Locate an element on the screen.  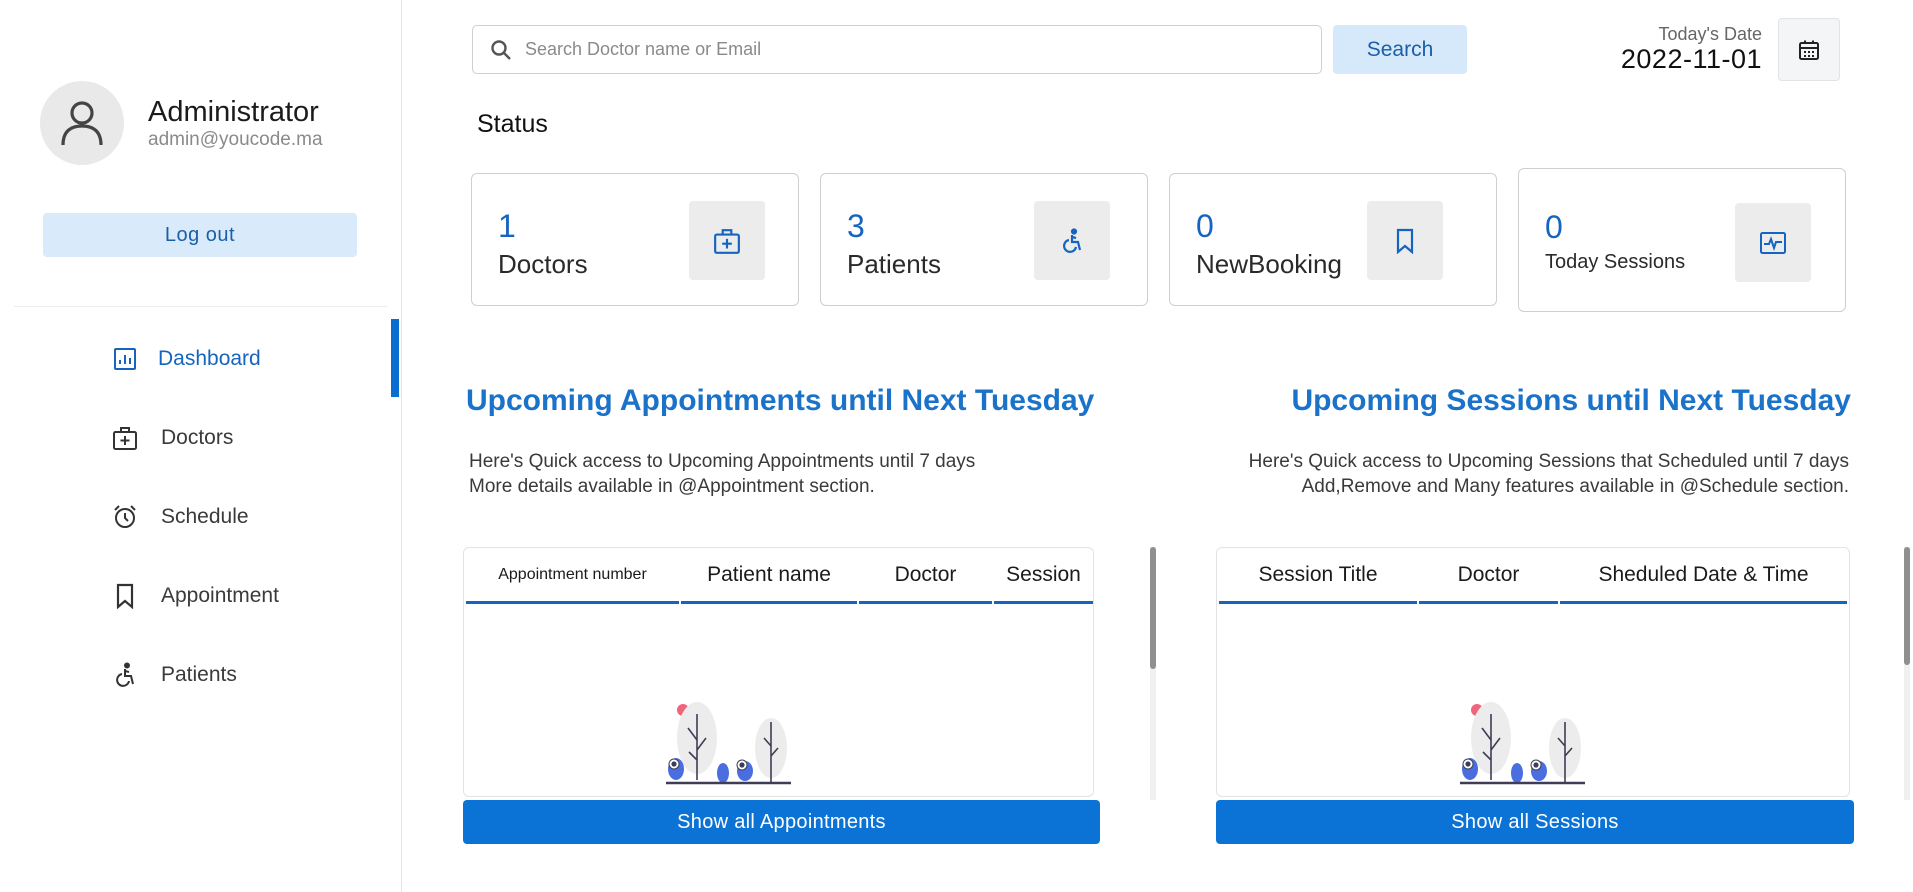
alarm-clock-icon is located at coordinates (125, 517).